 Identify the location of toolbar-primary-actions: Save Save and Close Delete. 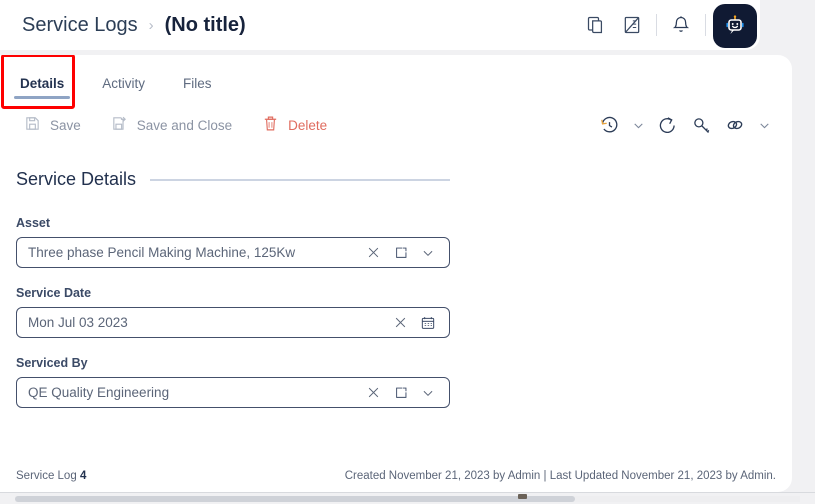
(309, 125).